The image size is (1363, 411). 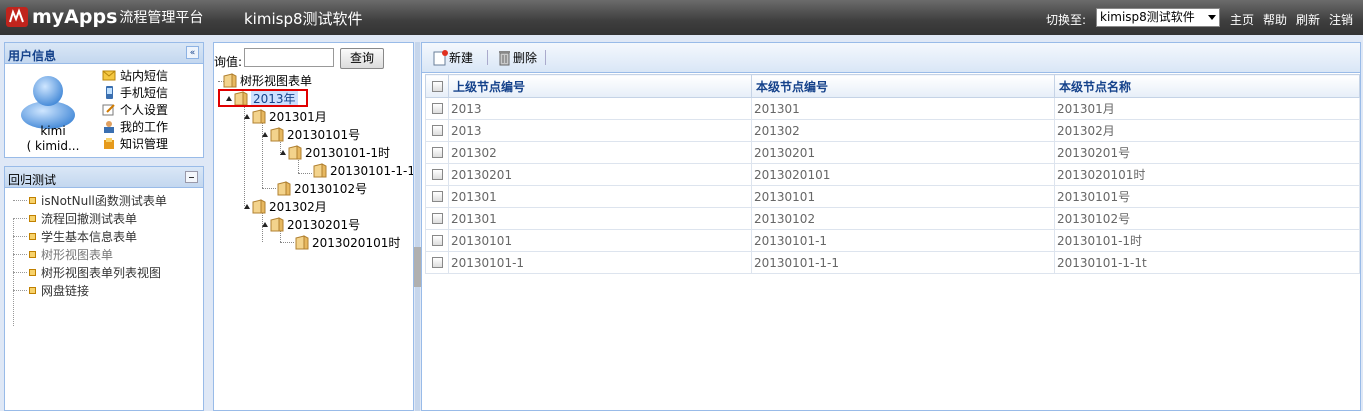 I want to click on user-menu-internal-message: 站内短信, so click(x=135, y=75).